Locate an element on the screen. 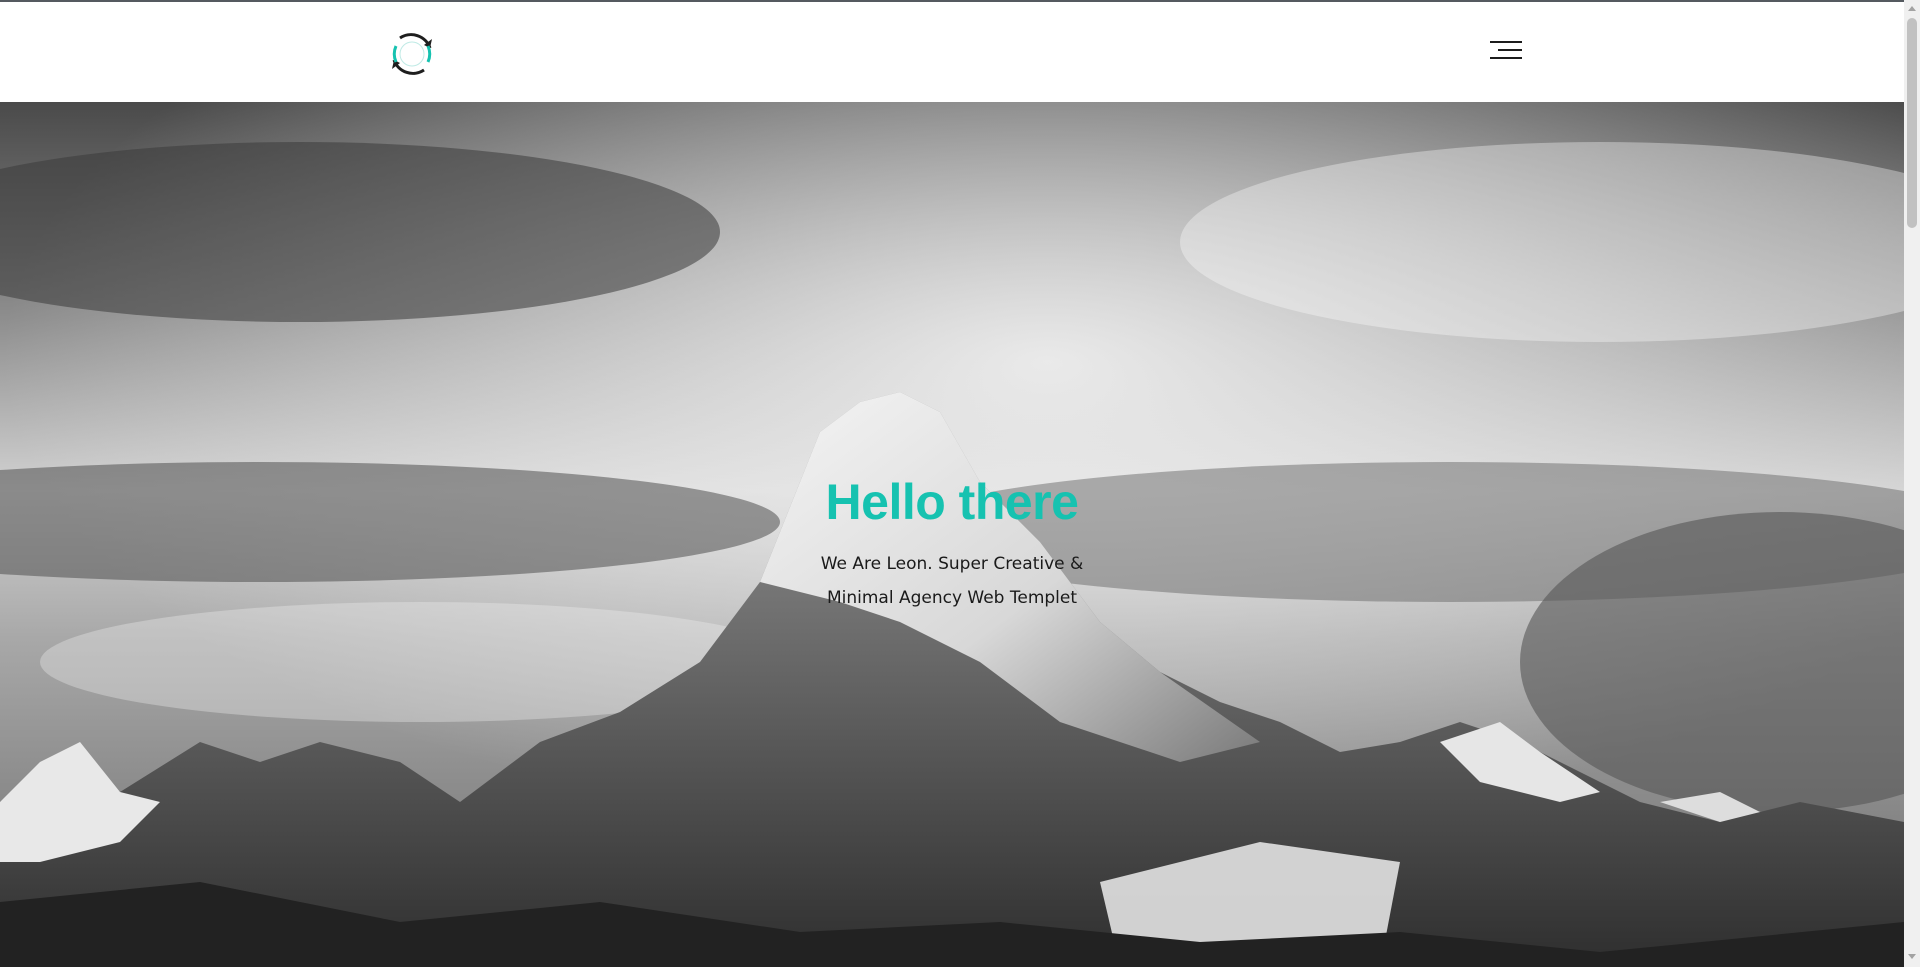  scrollbar-thumb is located at coordinates (1912, 123).